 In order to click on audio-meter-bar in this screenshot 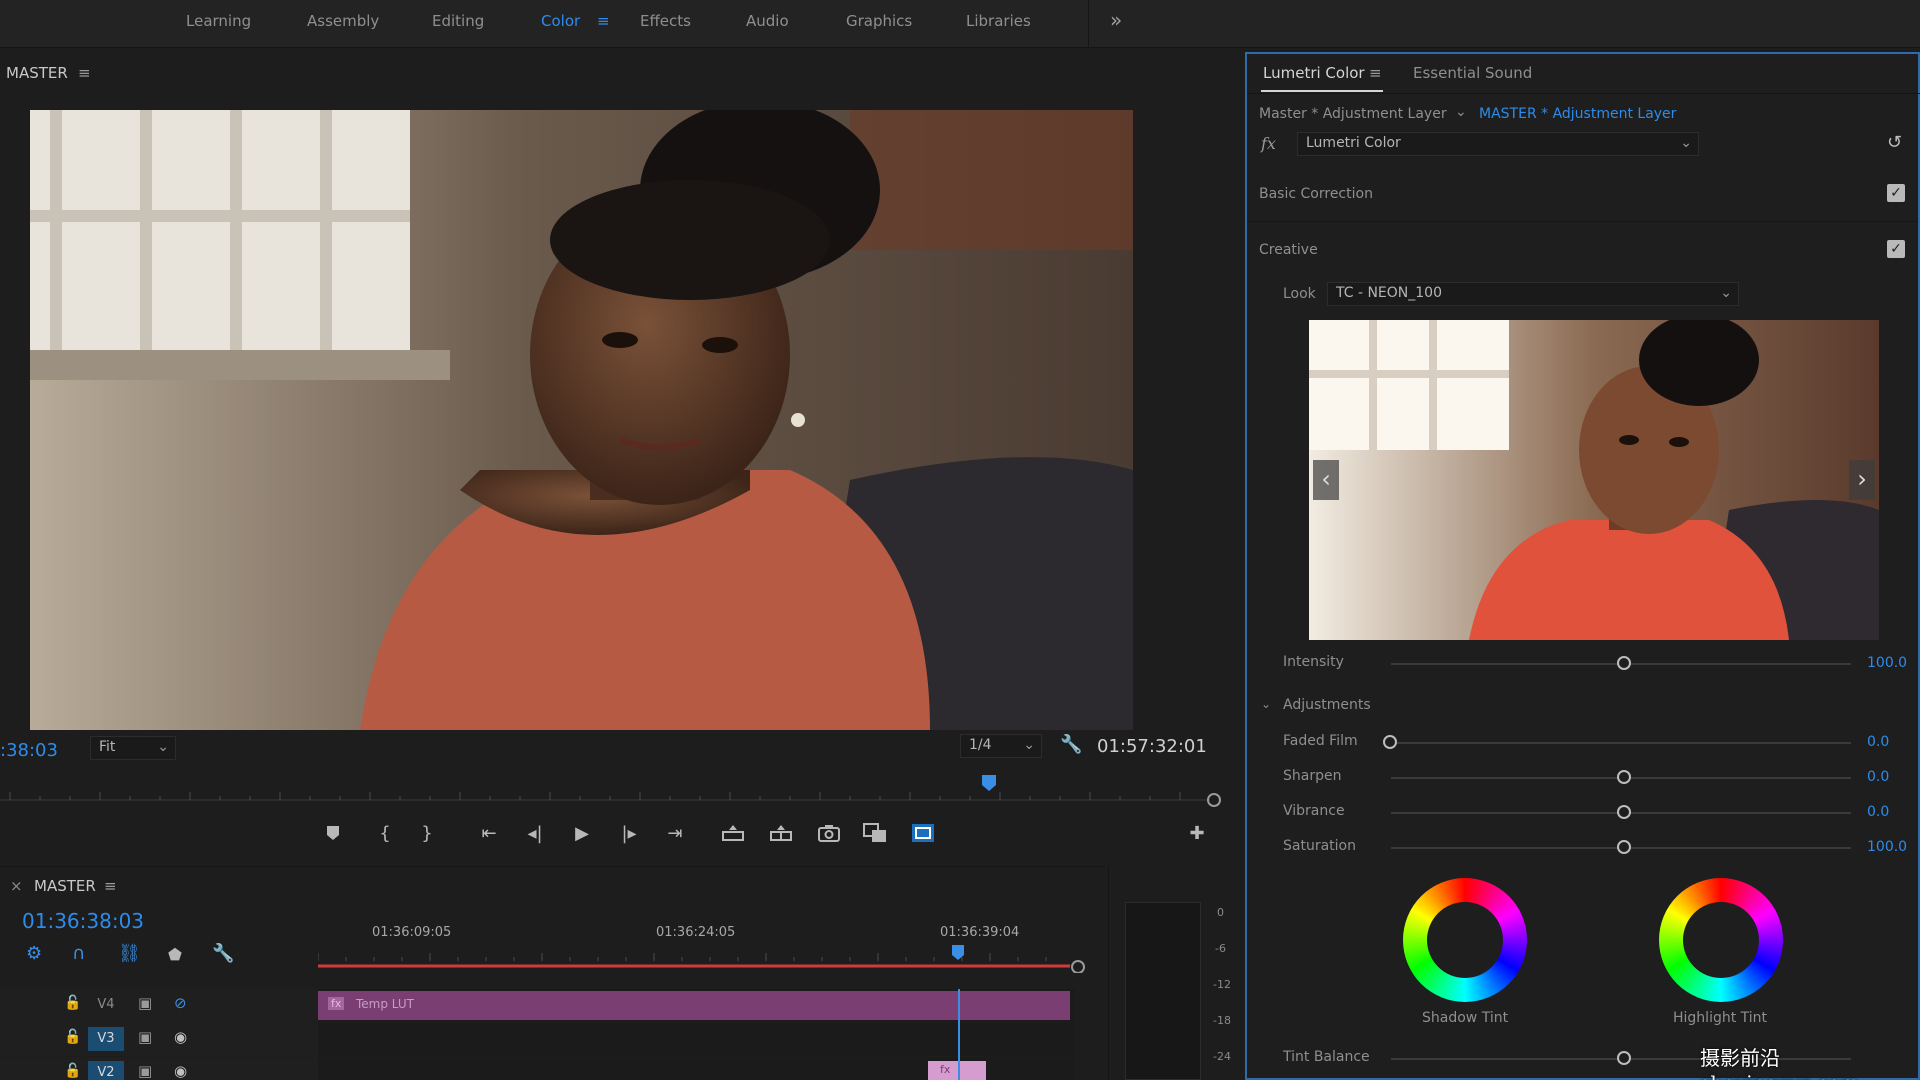, I will do `click(1163, 991)`.